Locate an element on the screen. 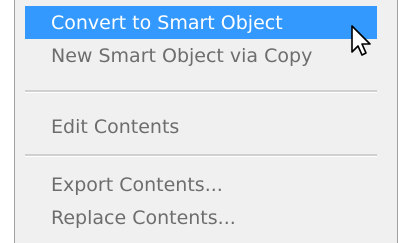 The height and width of the screenshot is (243, 412). menu-item-convert-to-smart-object: Convert to Smart Object is located at coordinates (201, 22).